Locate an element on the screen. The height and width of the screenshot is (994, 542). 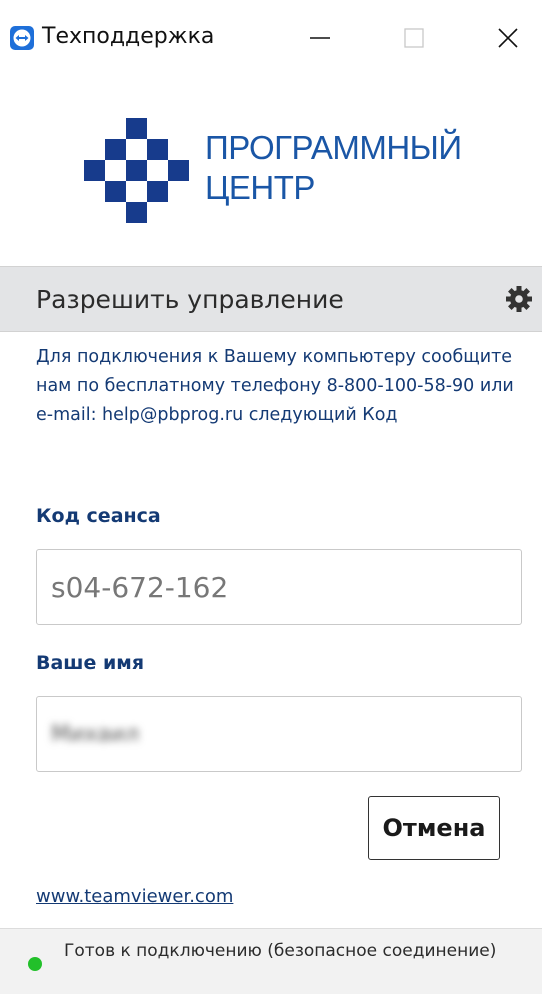
logo-line2: ЦЕНТР is located at coordinates (260, 187).